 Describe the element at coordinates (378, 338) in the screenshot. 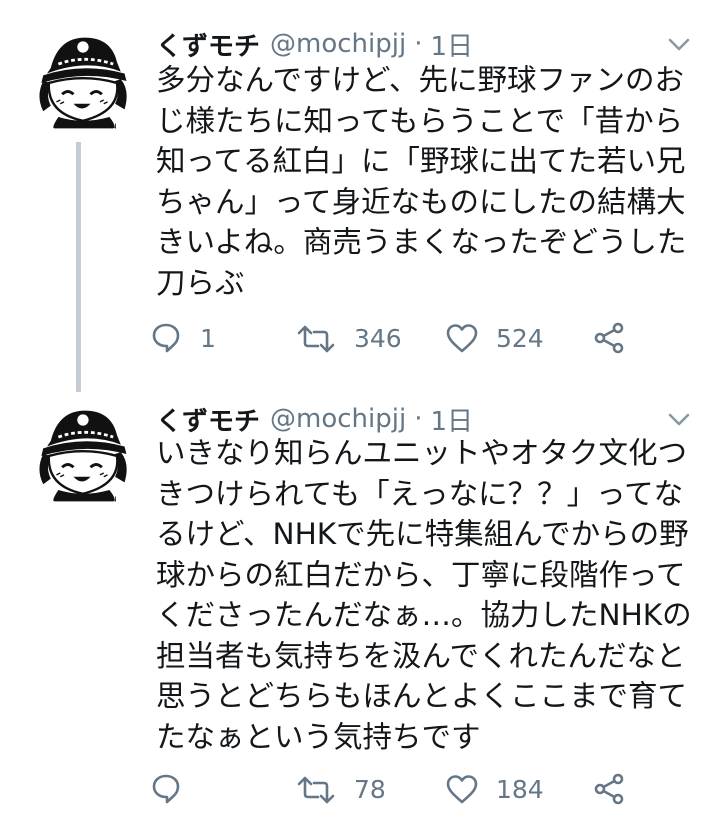

I see `retweet-count: 346` at that location.